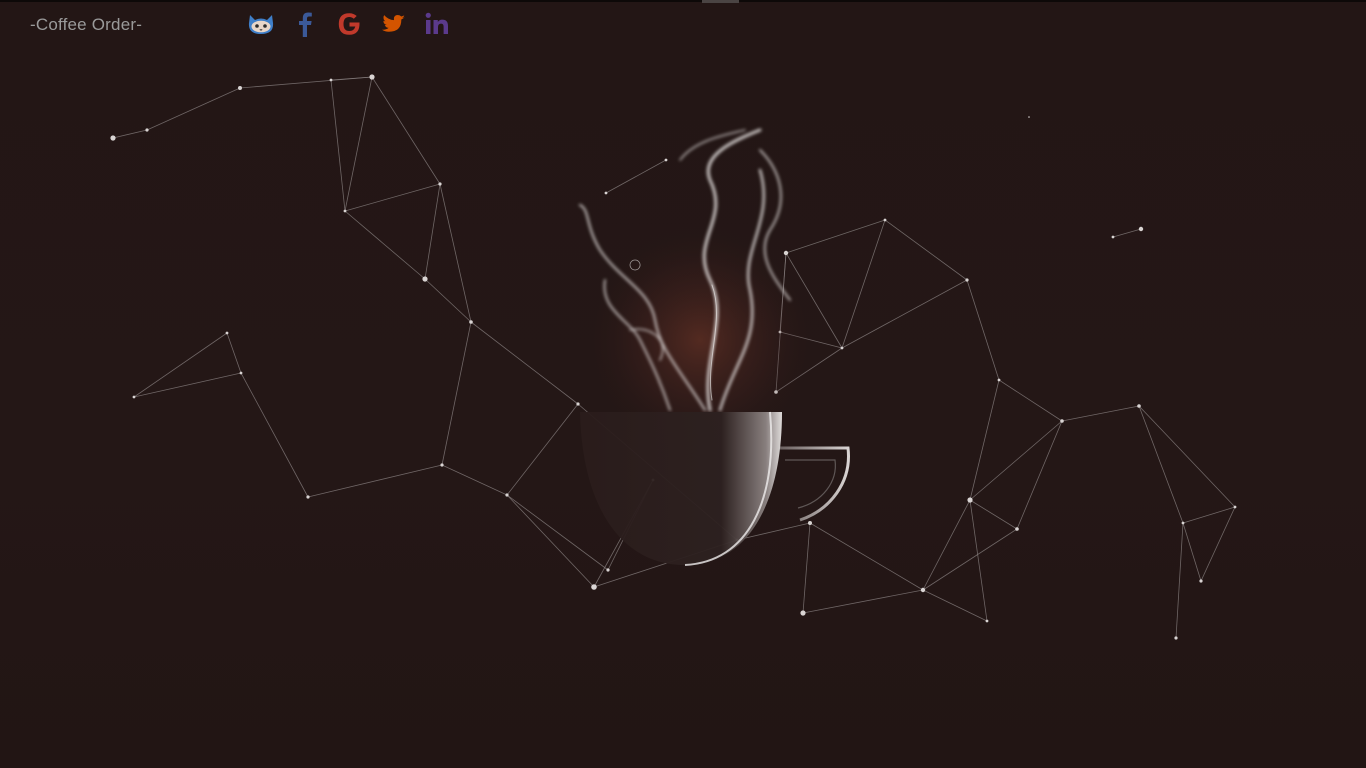 The height and width of the screenshot is (768, 1366). I want to click on facebook-link, so click(305, 24).